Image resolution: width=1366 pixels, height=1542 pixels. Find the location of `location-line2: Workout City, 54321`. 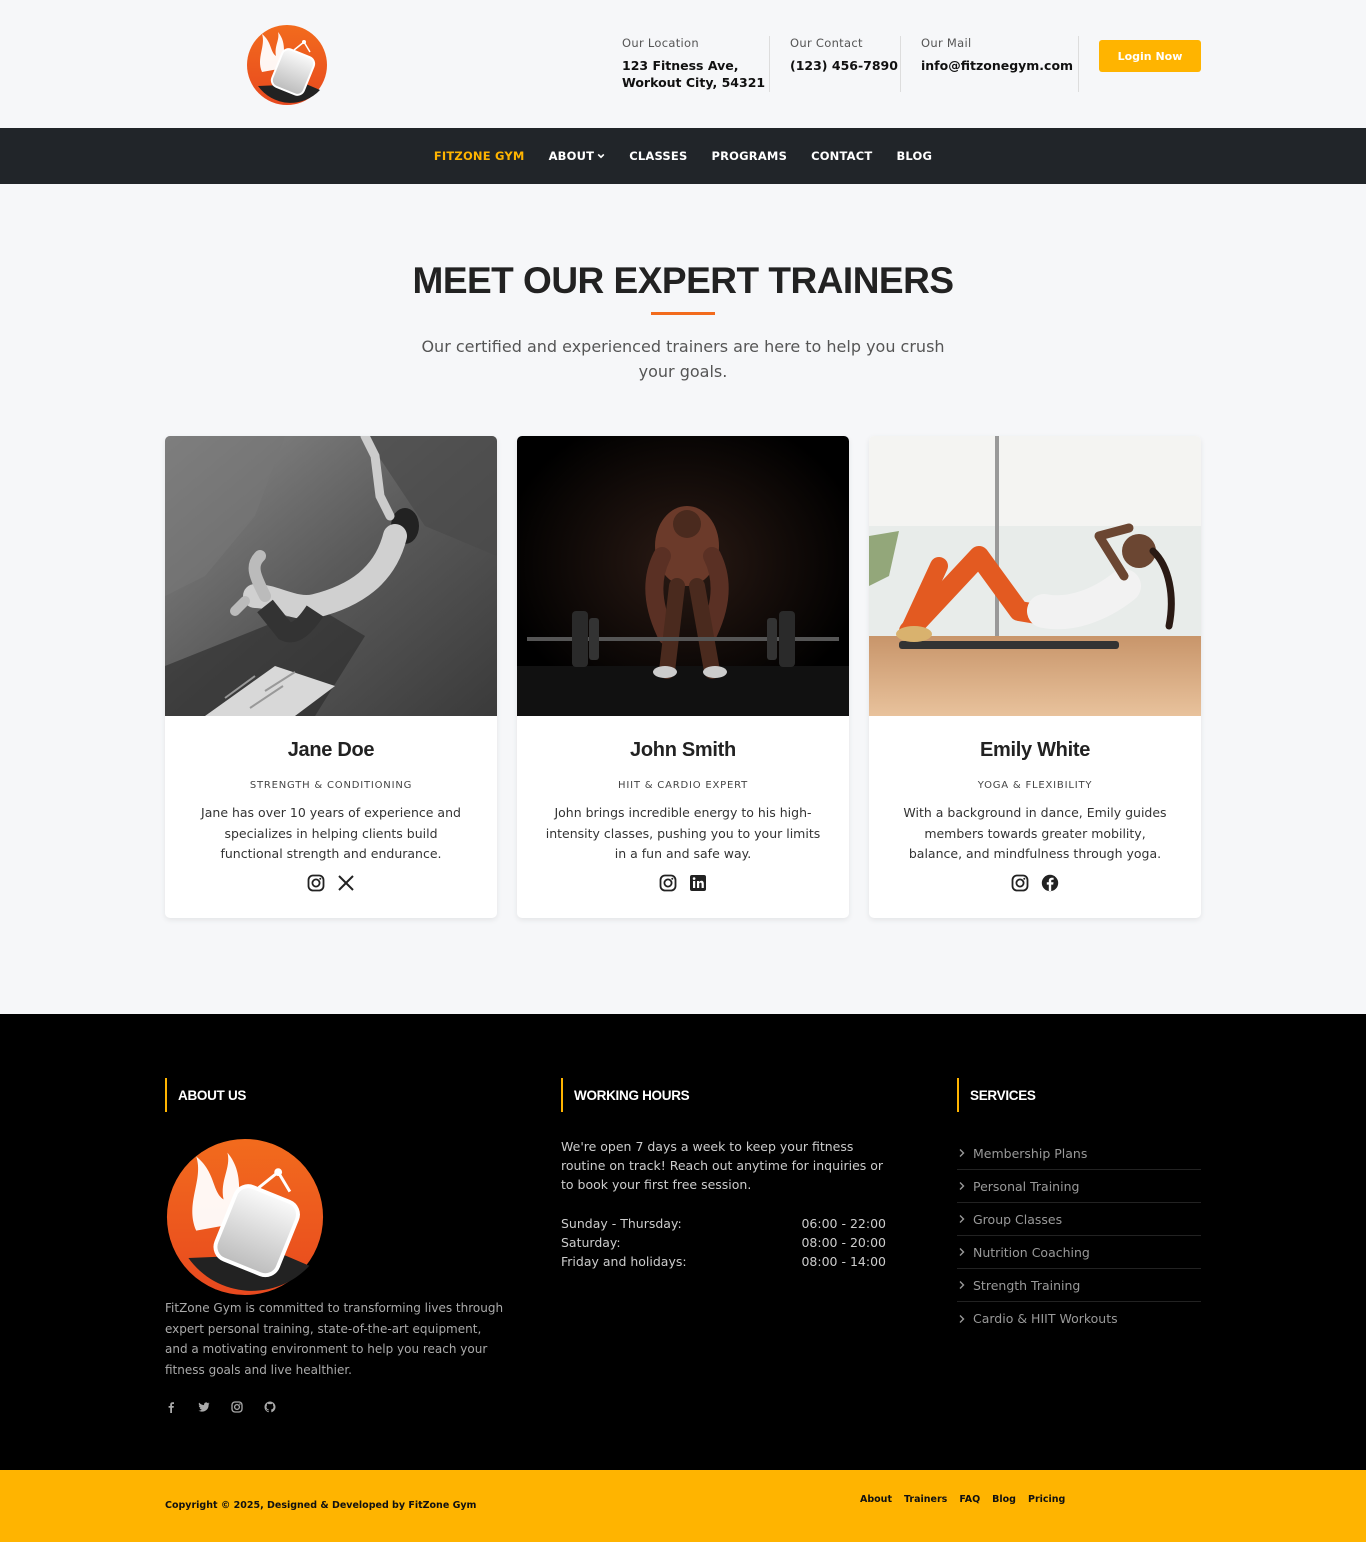

location-line2: Workout City, 54321 is located at coordinates (694, 82).